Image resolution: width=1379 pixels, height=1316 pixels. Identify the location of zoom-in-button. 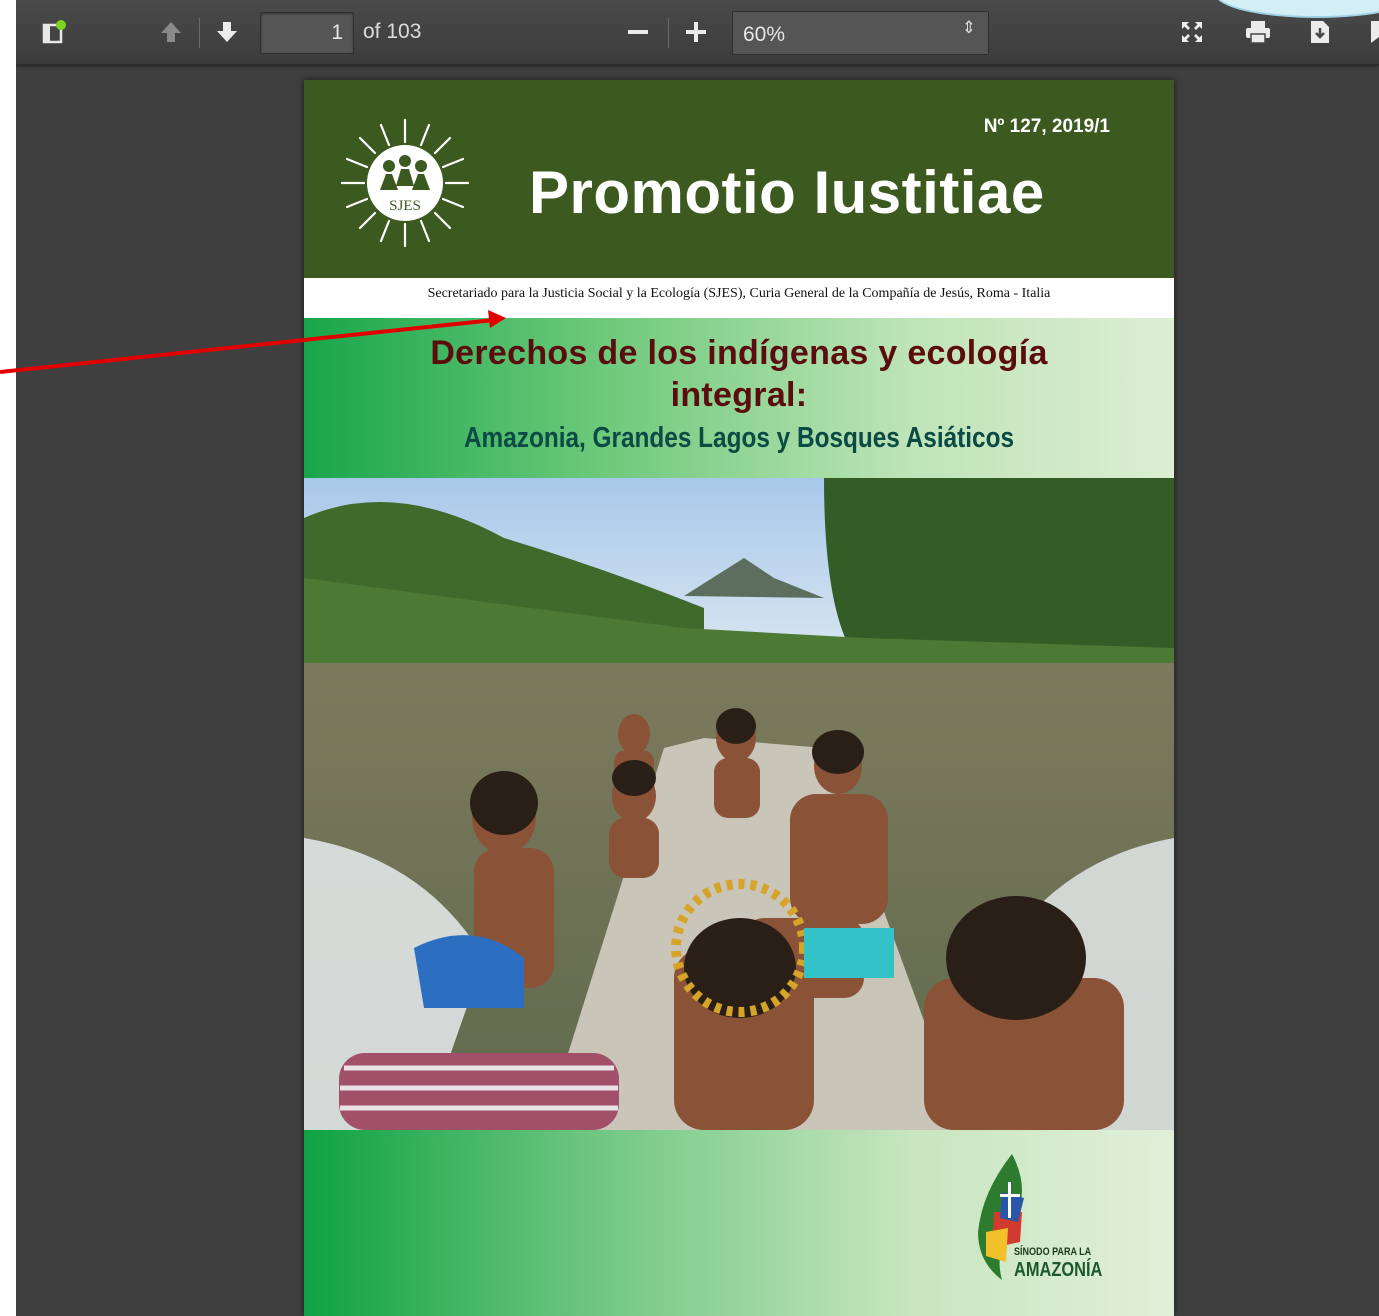
(696, 32).